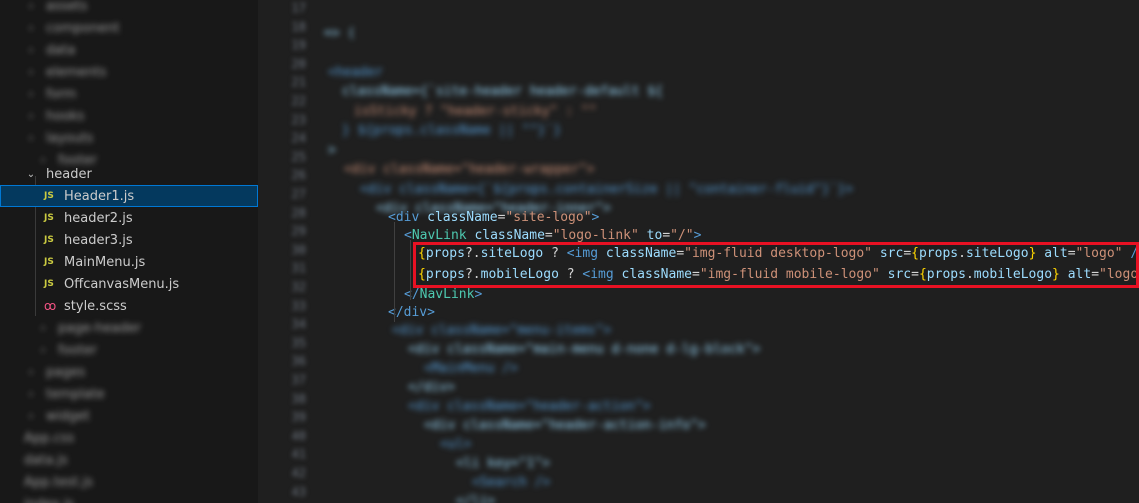 Image resolution: width=1139 pixels, height=503 pixels. I want to click on tree-item-label: OffcanvasMenu.js, so click(122, 284).